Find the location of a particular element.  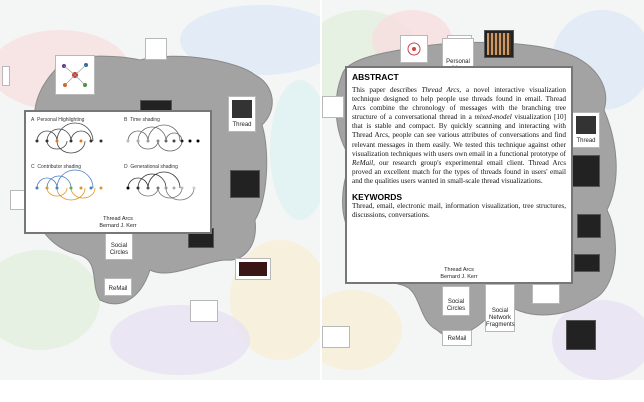

right-thumb-left is located at coordinates (333, 107).